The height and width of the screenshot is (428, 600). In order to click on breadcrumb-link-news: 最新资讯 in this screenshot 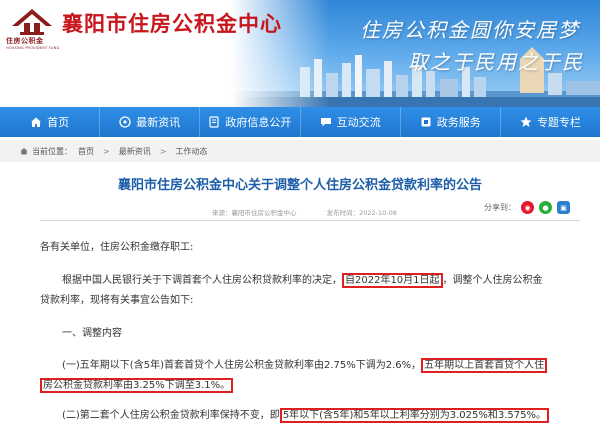, I will do `click(135, 151)`.